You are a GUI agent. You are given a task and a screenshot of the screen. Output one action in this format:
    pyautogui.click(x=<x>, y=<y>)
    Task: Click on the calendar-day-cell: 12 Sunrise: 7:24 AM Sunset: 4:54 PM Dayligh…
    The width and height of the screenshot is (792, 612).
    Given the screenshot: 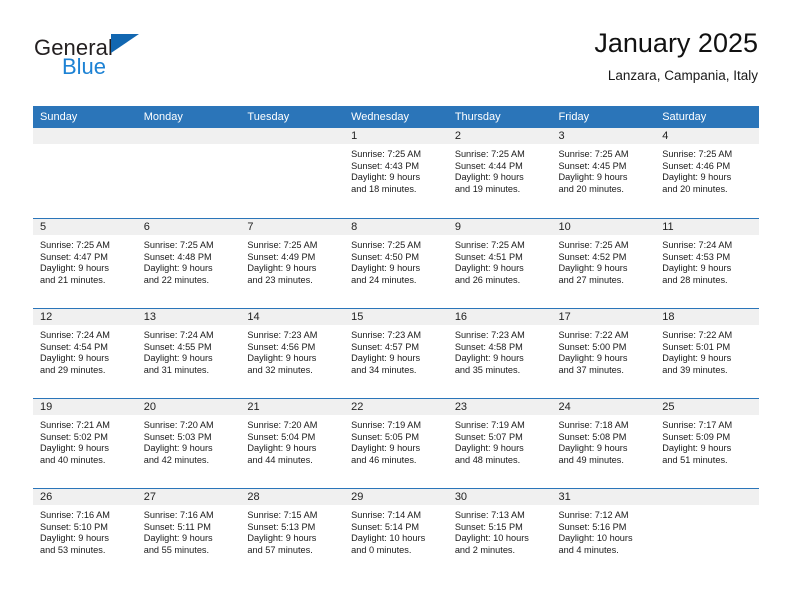 What is the action you would take?
    pyautogui.click(x=85, y=353)
    